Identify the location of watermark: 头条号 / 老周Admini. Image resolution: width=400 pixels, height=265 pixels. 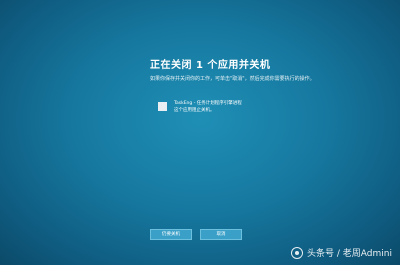
(341, 252).